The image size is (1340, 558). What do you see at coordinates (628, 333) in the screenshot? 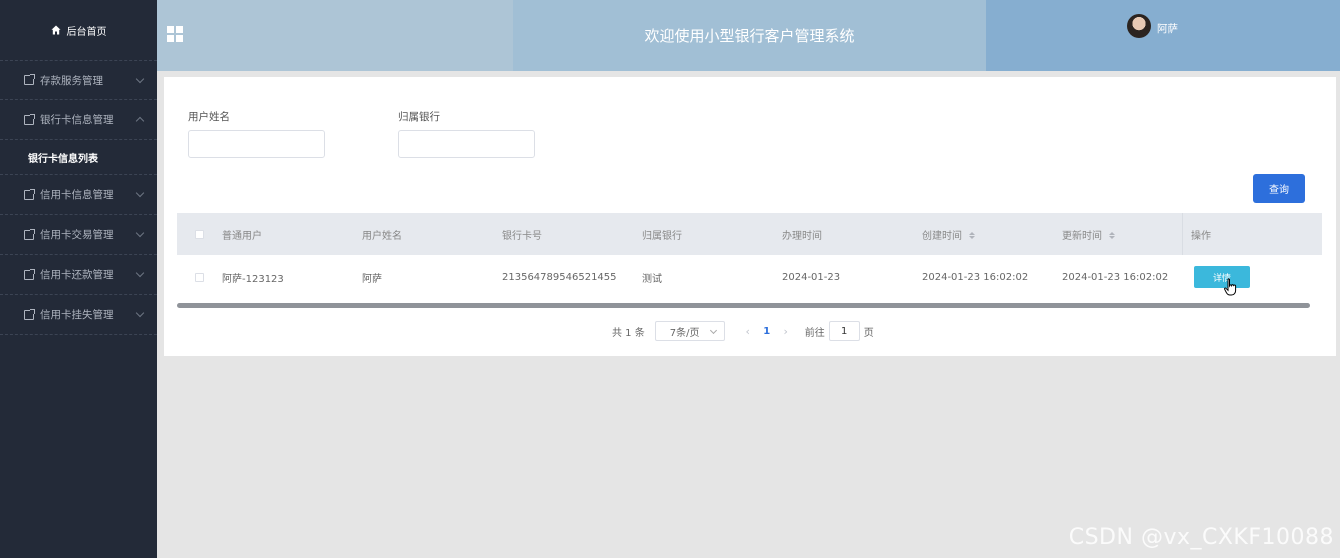
I see `pagination-total: 共 1 条` at bounding box center [628, 333].